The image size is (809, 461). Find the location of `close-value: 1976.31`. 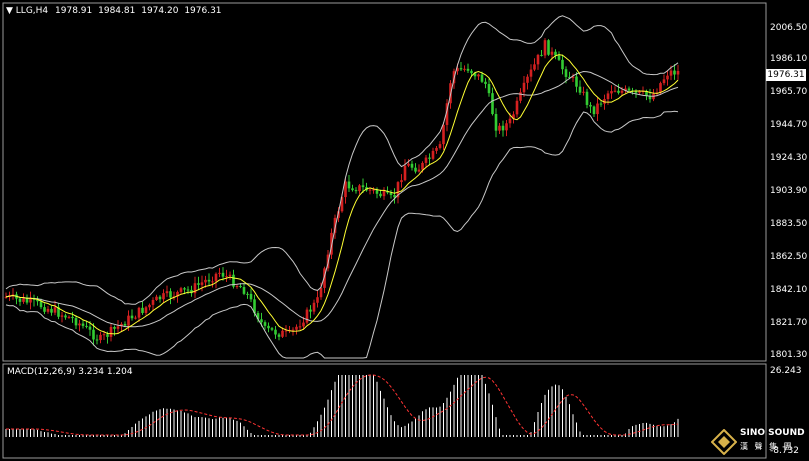

close-value: 1976.31 is located at coordinates (203, 11).